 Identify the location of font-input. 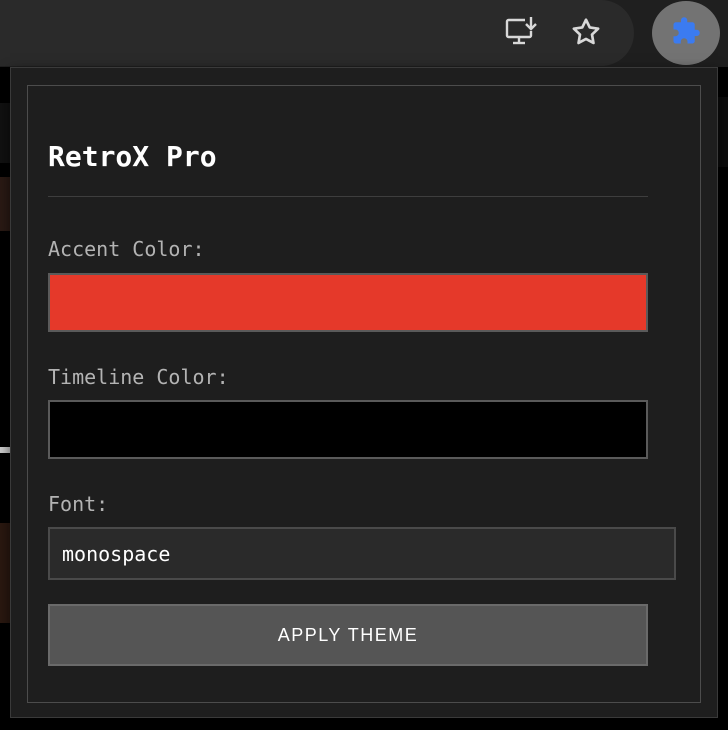
(362, 553).